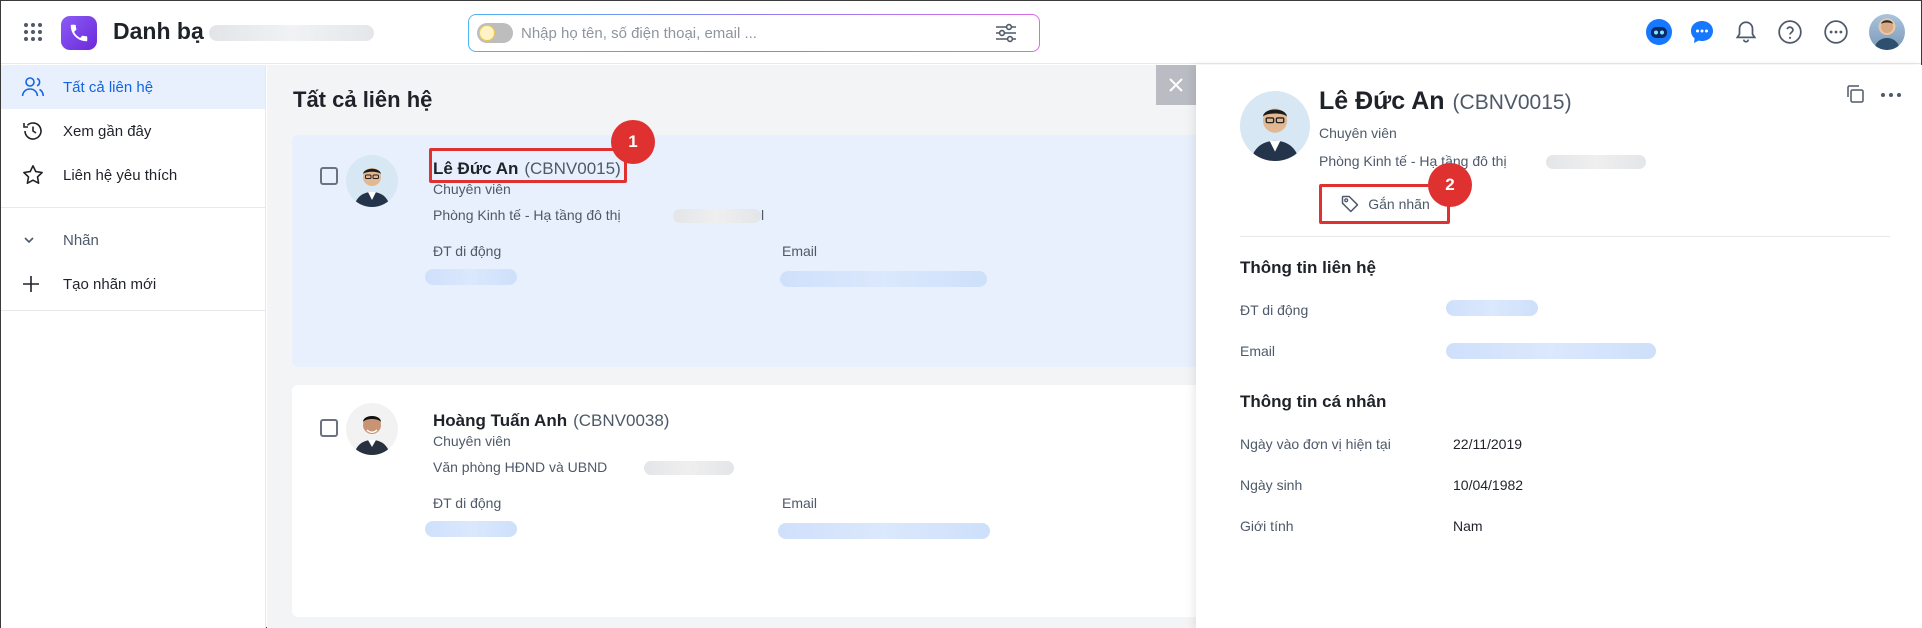 The image size is (1922, 628). I want to click on annotation-badge-1: 1, so click(633, 142).